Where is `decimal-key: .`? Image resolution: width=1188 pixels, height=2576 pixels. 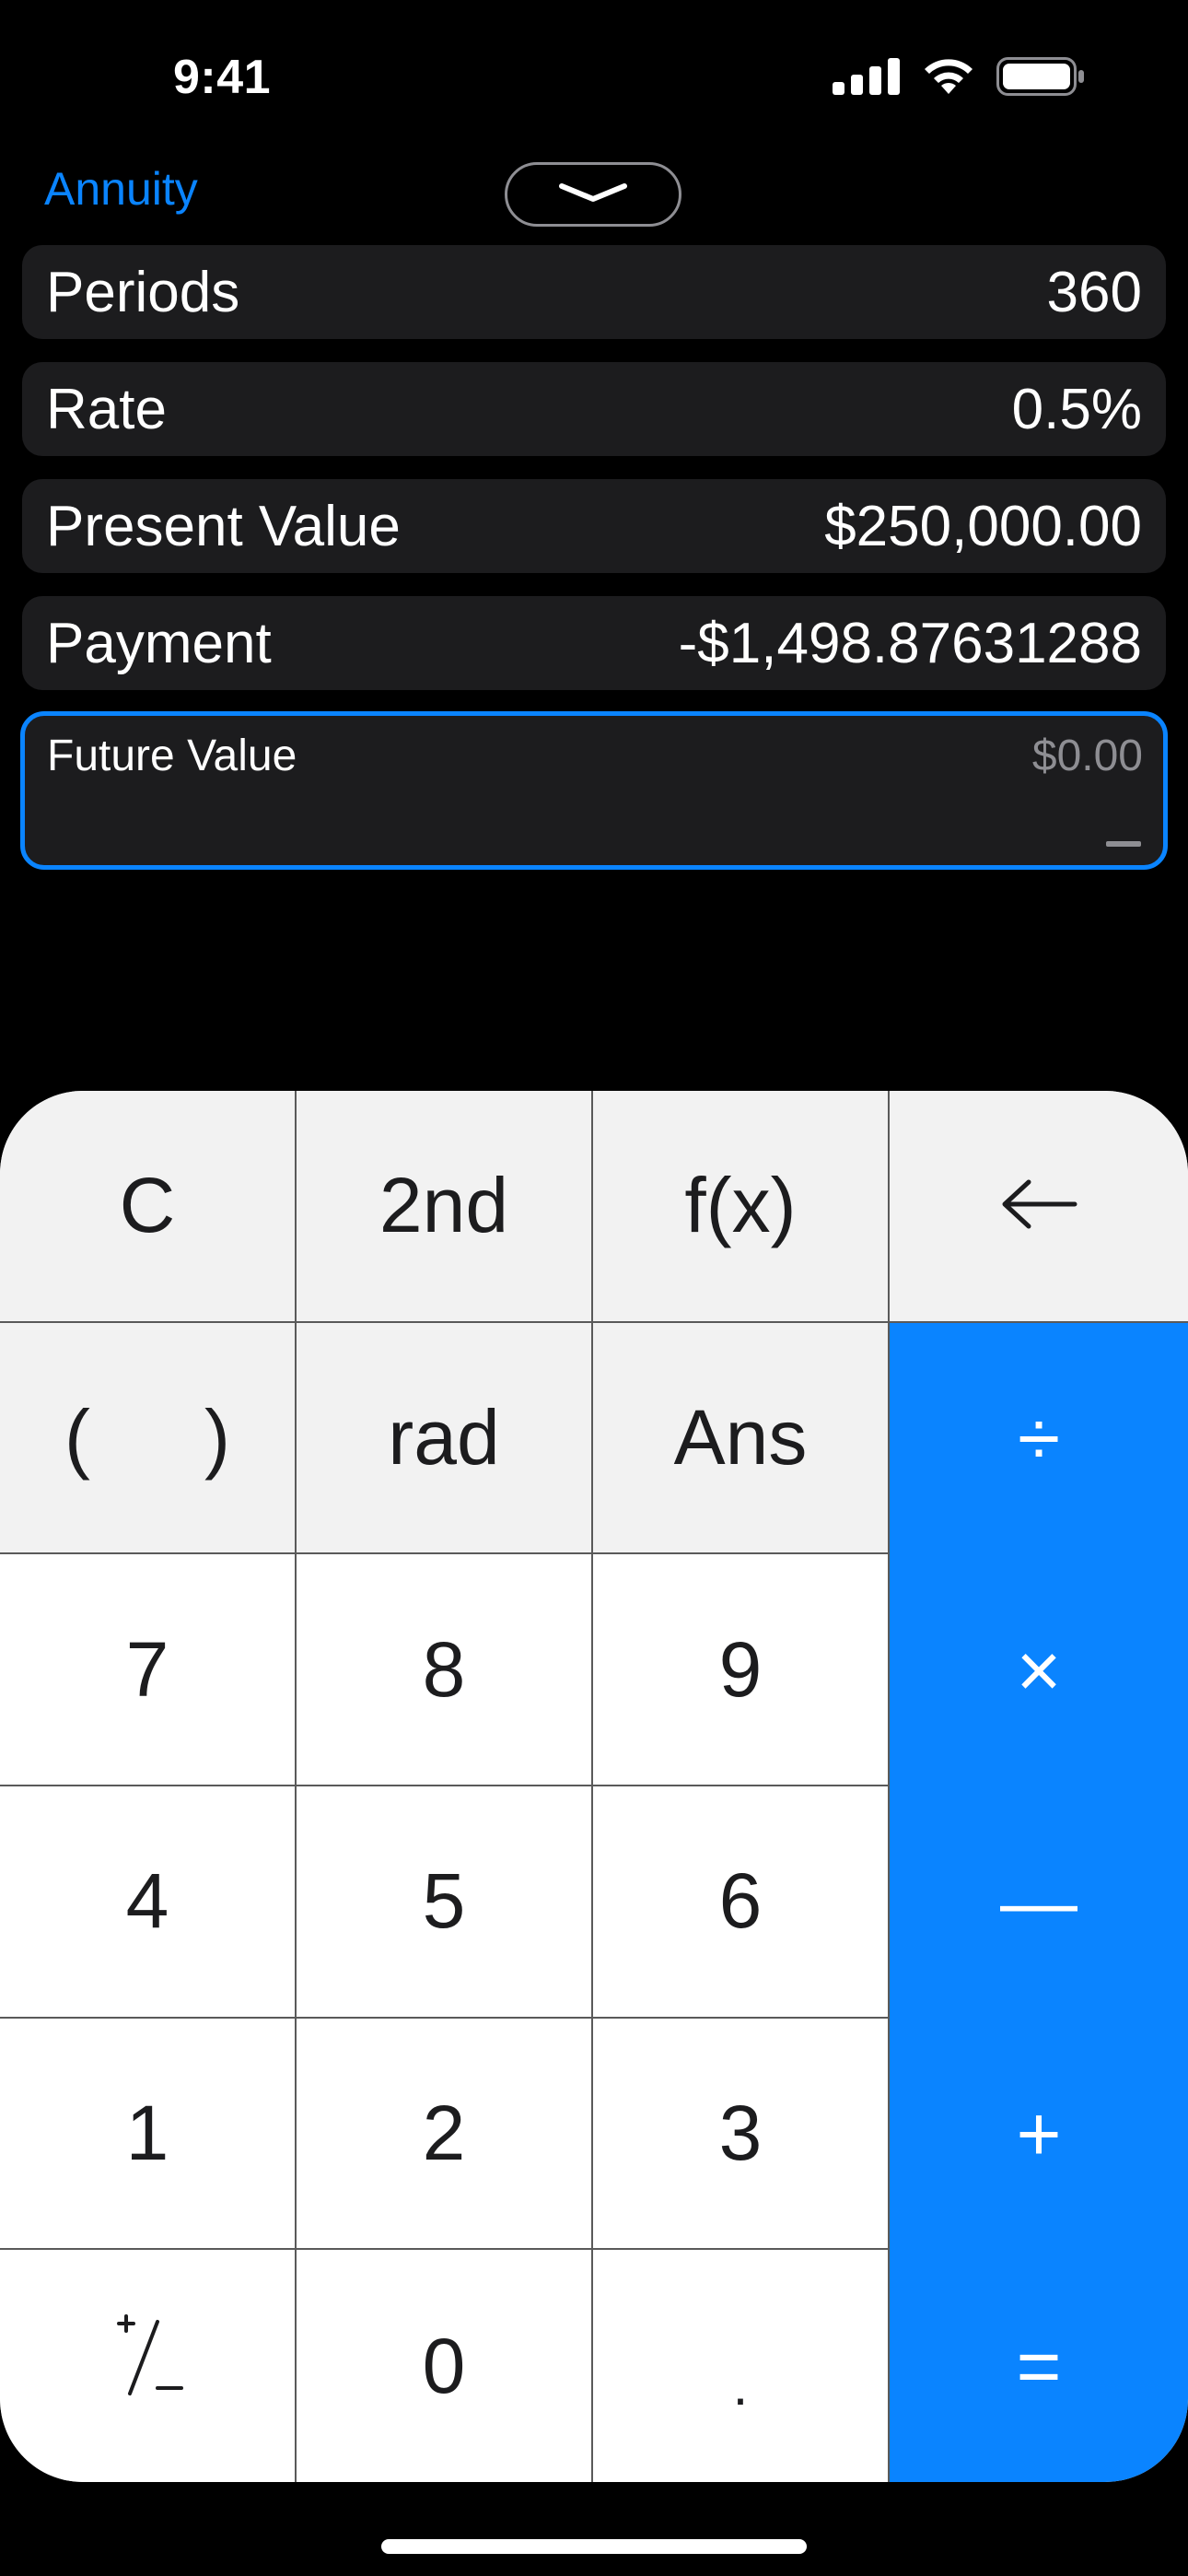 decimal-key: . is located at coordinates (741, 2366).